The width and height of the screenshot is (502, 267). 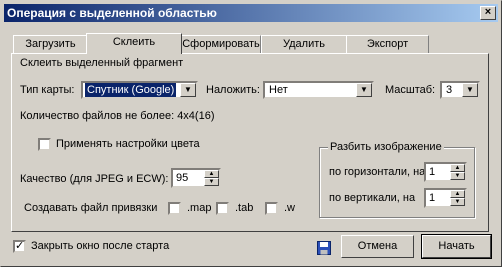 I want to click on map-type-select: Спутник (Google) ▼, so click(x=139, y=90).